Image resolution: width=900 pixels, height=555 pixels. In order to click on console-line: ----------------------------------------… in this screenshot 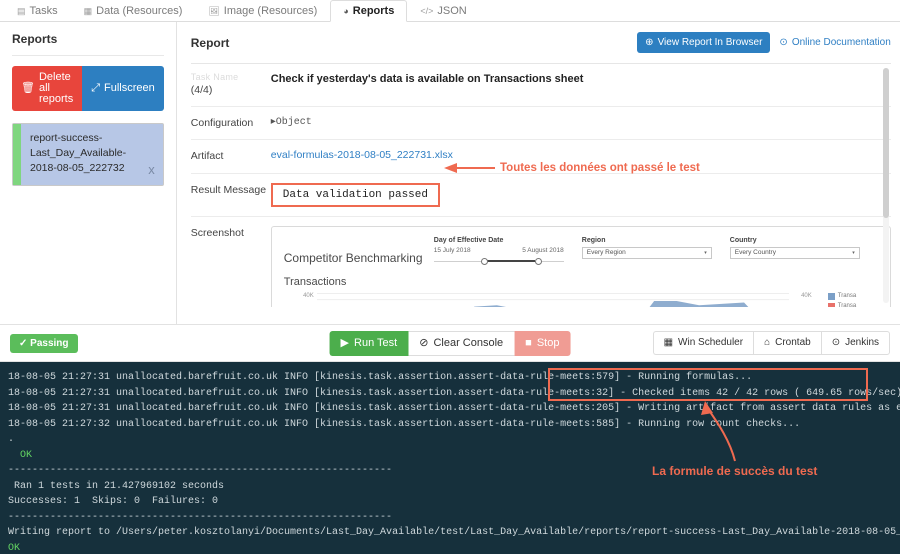, I will do `click(200, 517)`.